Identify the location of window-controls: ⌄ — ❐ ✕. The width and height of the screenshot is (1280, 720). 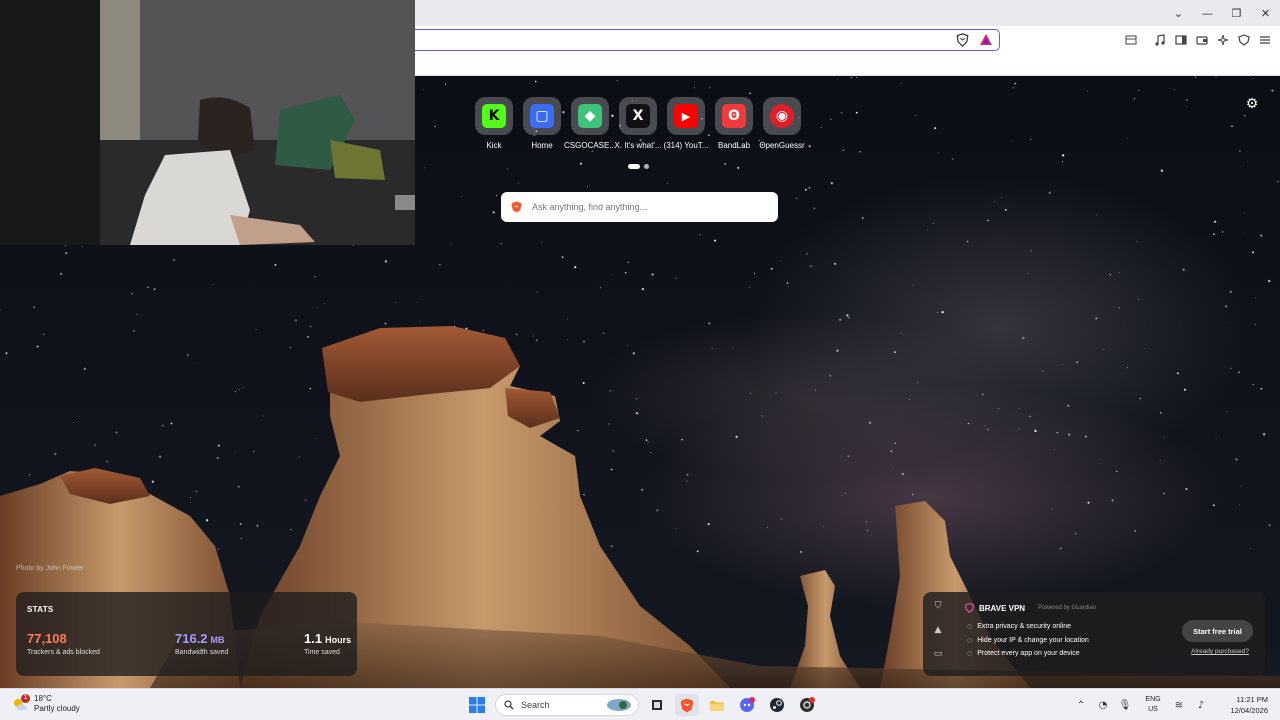
(1222, 13).